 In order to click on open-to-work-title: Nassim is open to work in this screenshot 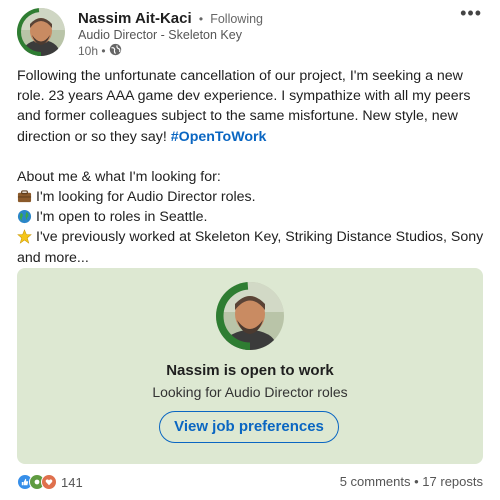, I will do `click(250, 370)`.